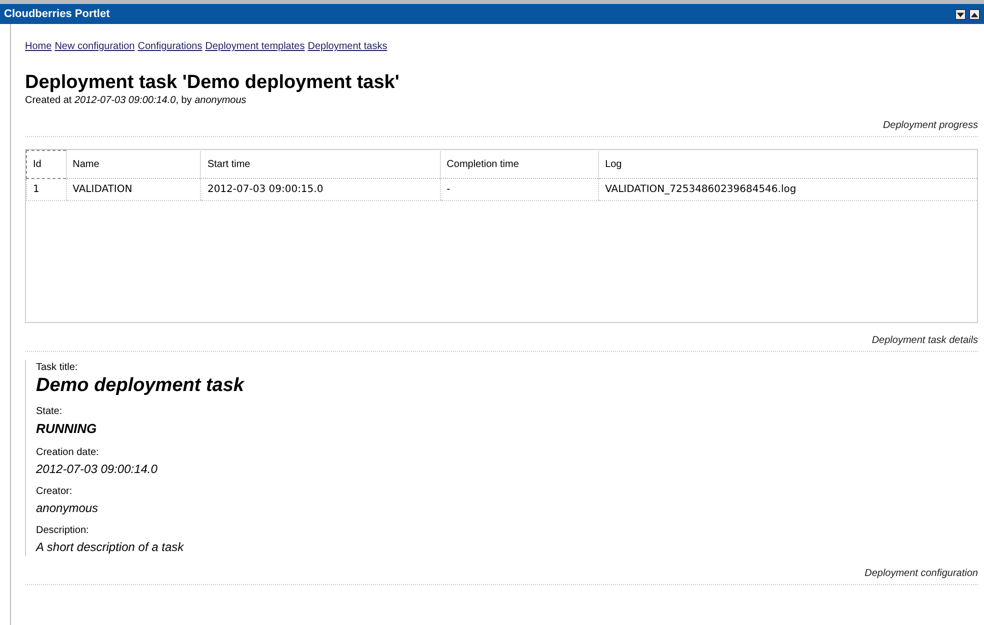 Image resolution: width=984 pixels, height=625 pixels. Describe the element at coordinates (501, 342) in the screenshot. I see `section-title: Deployment task details` at that location.